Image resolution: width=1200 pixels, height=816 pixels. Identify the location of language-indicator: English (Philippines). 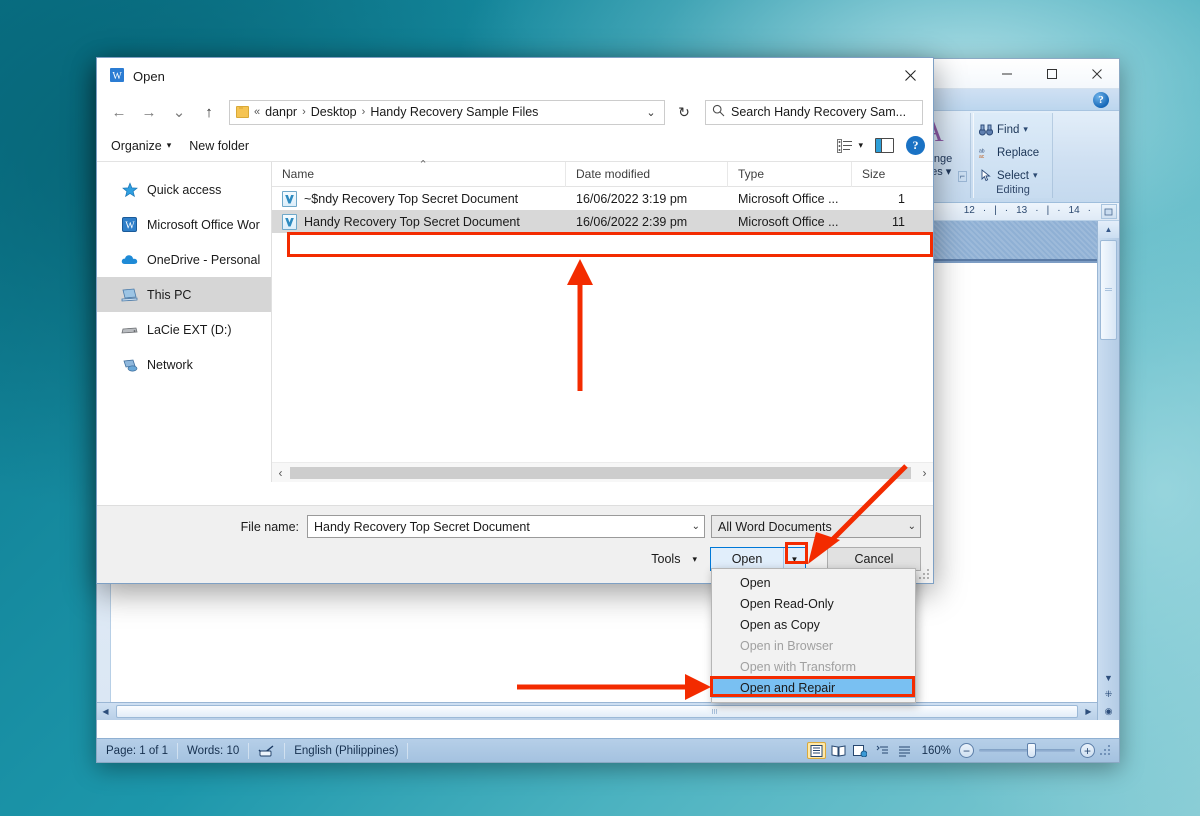
(347, 750).